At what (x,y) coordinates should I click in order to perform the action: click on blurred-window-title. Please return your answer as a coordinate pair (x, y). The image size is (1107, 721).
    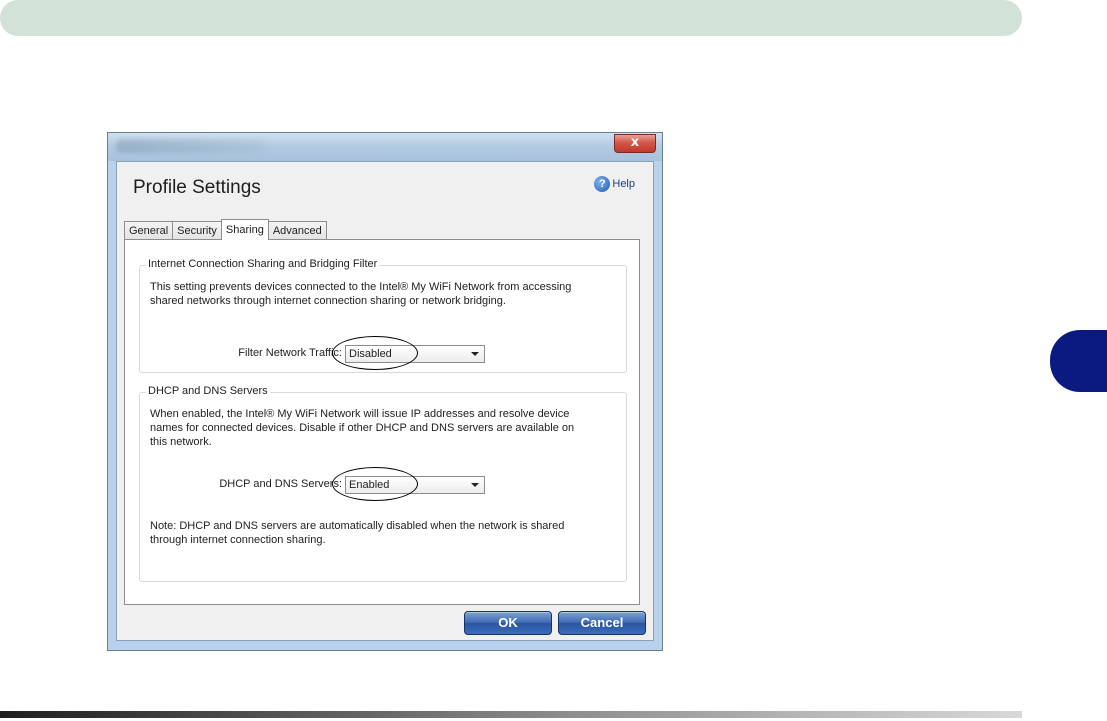
    Looking at the image, I should click on (191, 146).